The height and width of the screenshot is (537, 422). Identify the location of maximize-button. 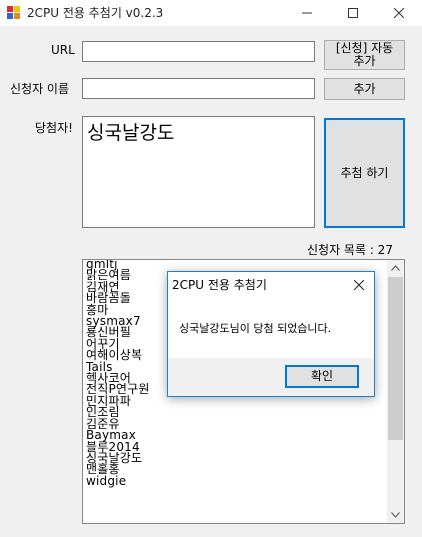
(353, 13).